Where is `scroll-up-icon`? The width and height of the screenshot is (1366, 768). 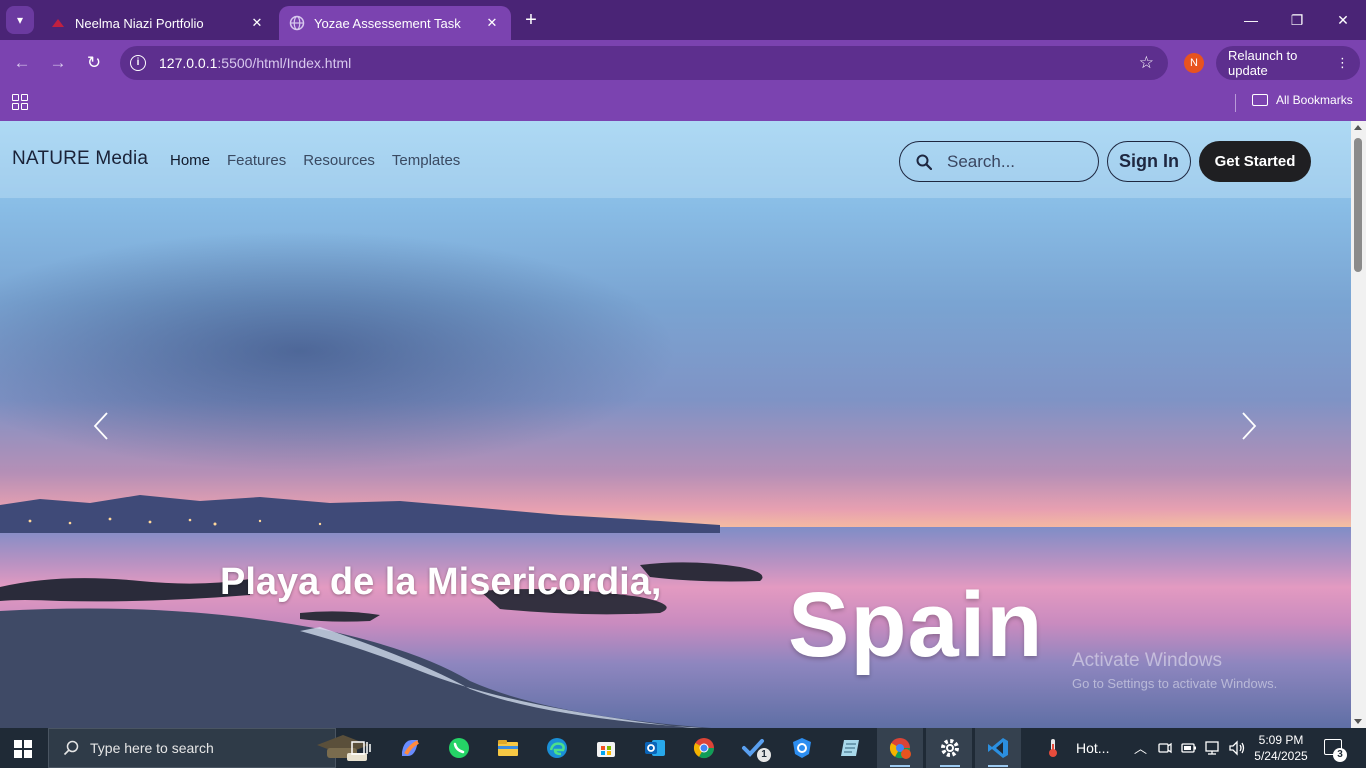 scroll-up-icon is located at coordinates (1358, 127).